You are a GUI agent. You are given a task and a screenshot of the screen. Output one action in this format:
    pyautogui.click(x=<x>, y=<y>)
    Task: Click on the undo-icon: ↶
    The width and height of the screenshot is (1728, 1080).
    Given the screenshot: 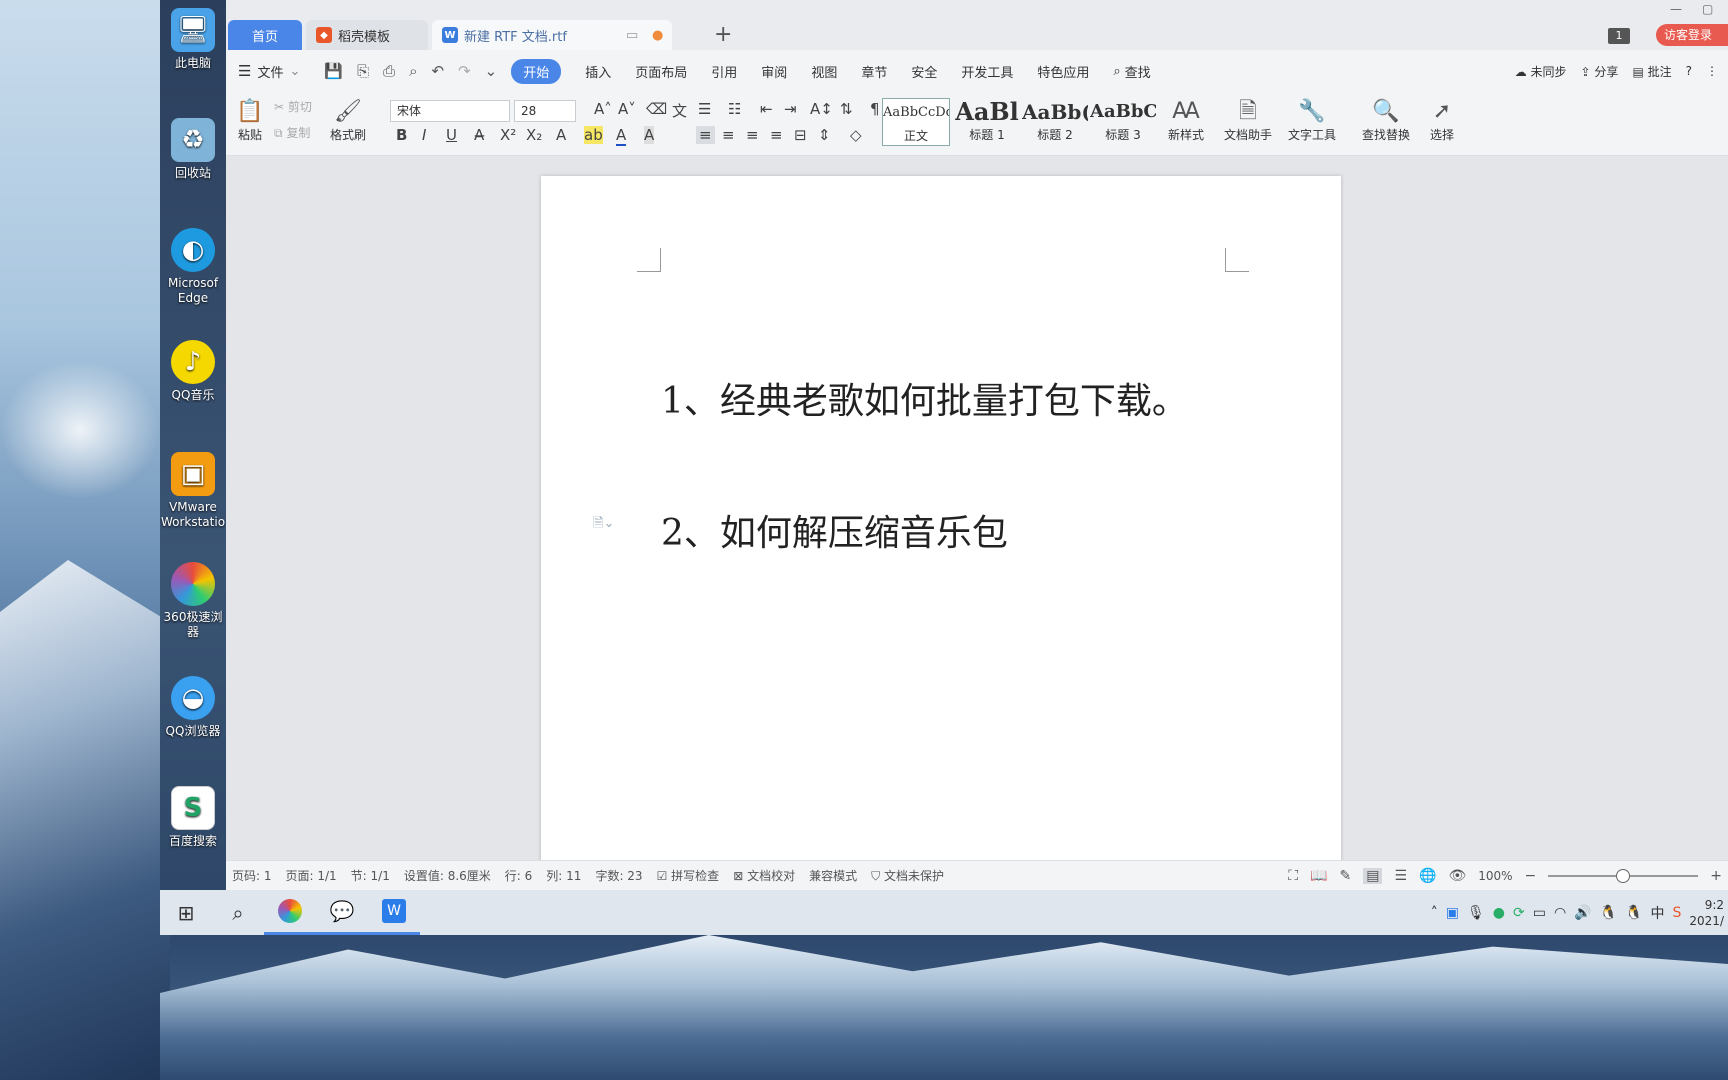 What is the action you would take?
    pyautogui.click(x=438, y=71)
    